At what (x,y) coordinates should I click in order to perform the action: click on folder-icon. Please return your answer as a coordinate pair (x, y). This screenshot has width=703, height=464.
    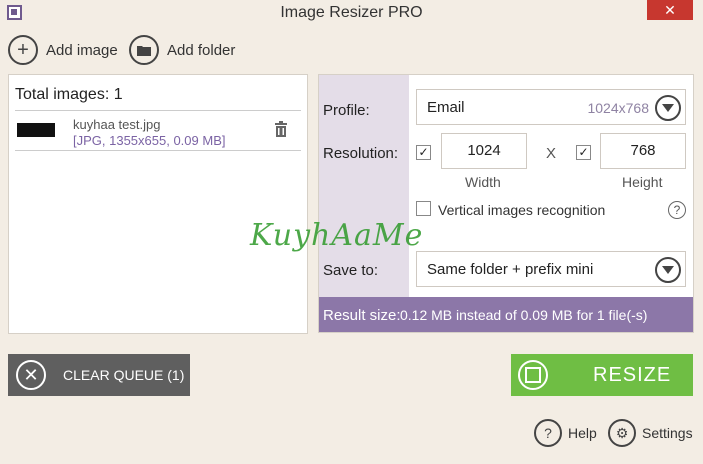
    Looking at the image, I should click on (144, 50).